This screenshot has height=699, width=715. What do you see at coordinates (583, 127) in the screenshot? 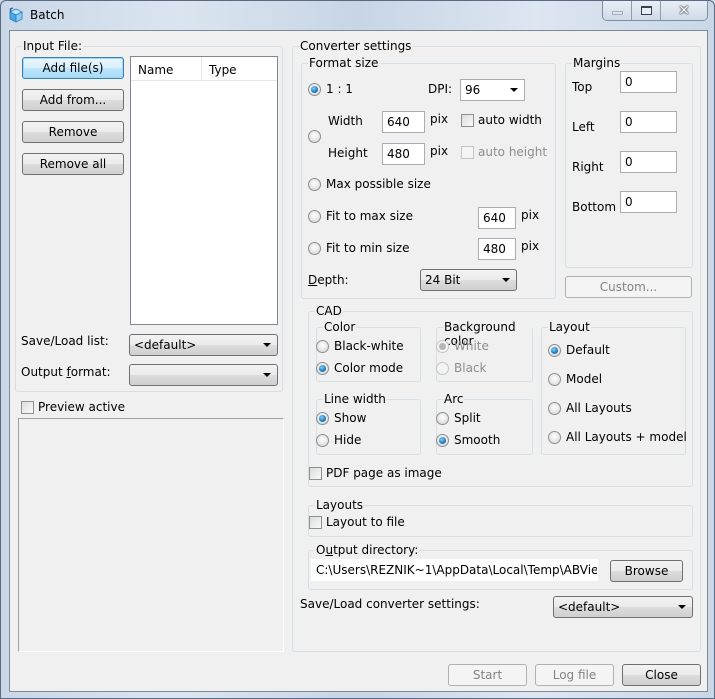
I see `margin-left-label: Left` at bounding box center [583, 127].